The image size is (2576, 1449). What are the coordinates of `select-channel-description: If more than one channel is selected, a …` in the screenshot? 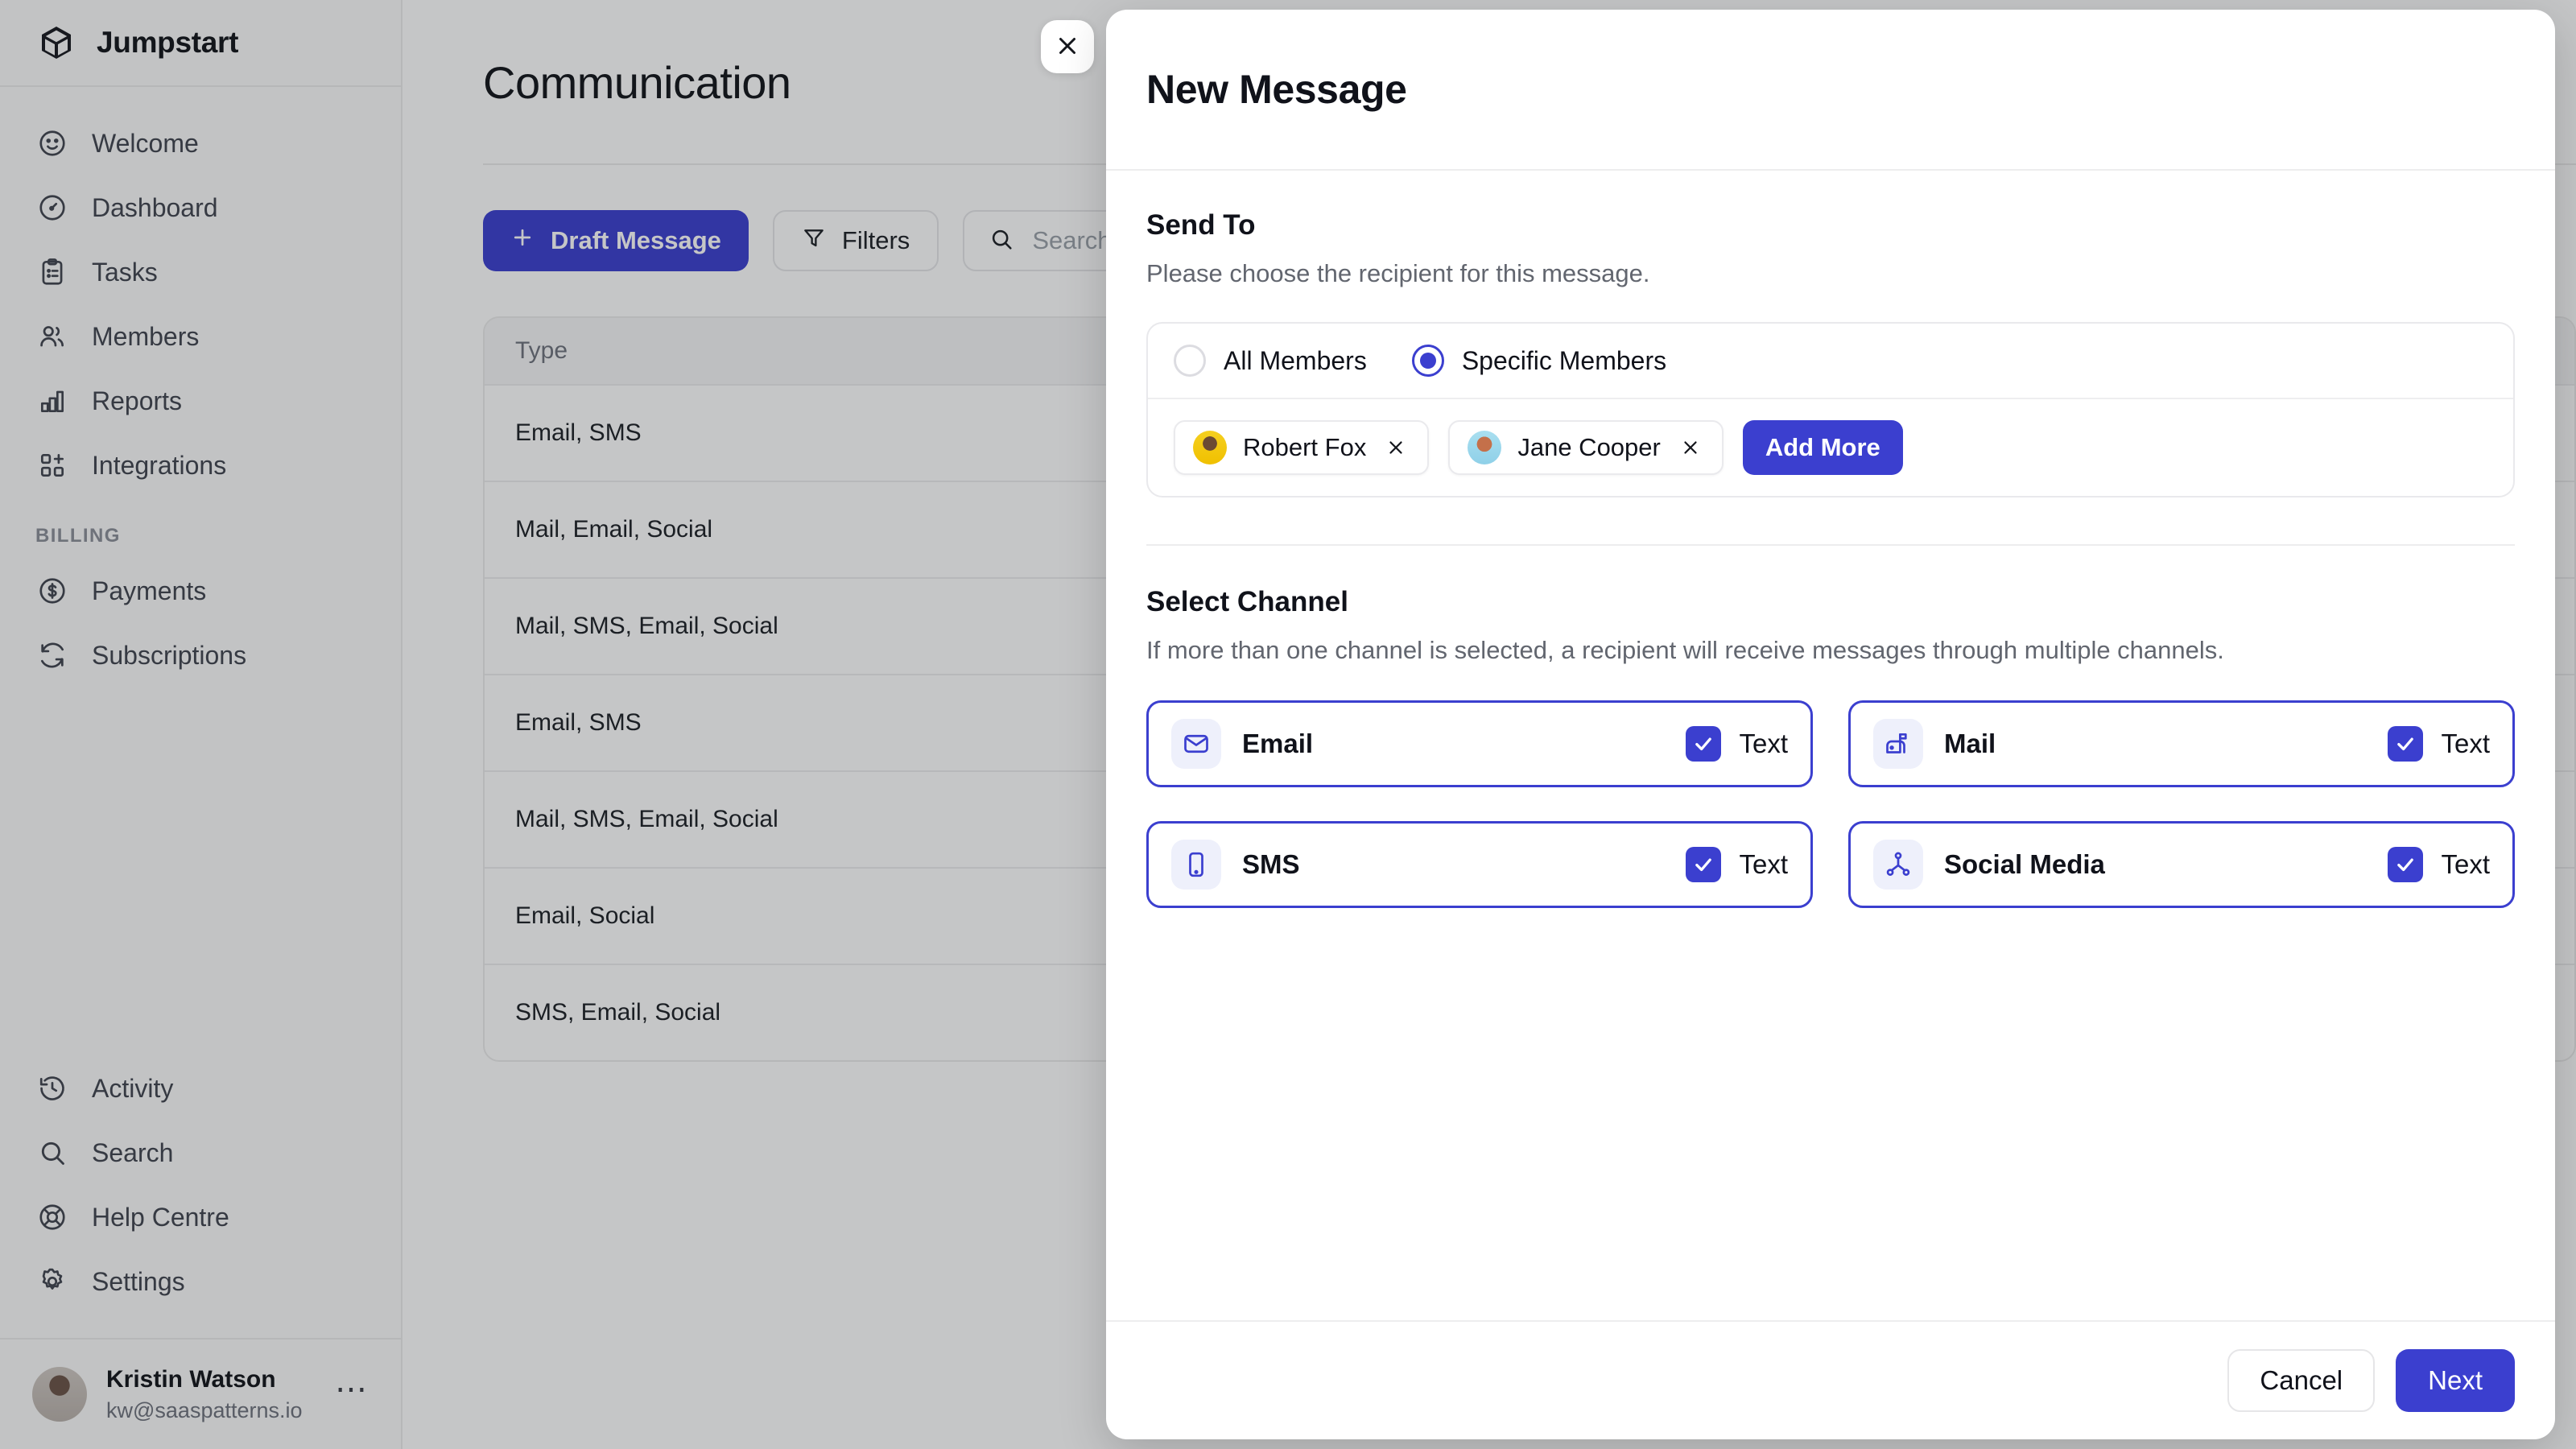 It's located at (1685, 650).